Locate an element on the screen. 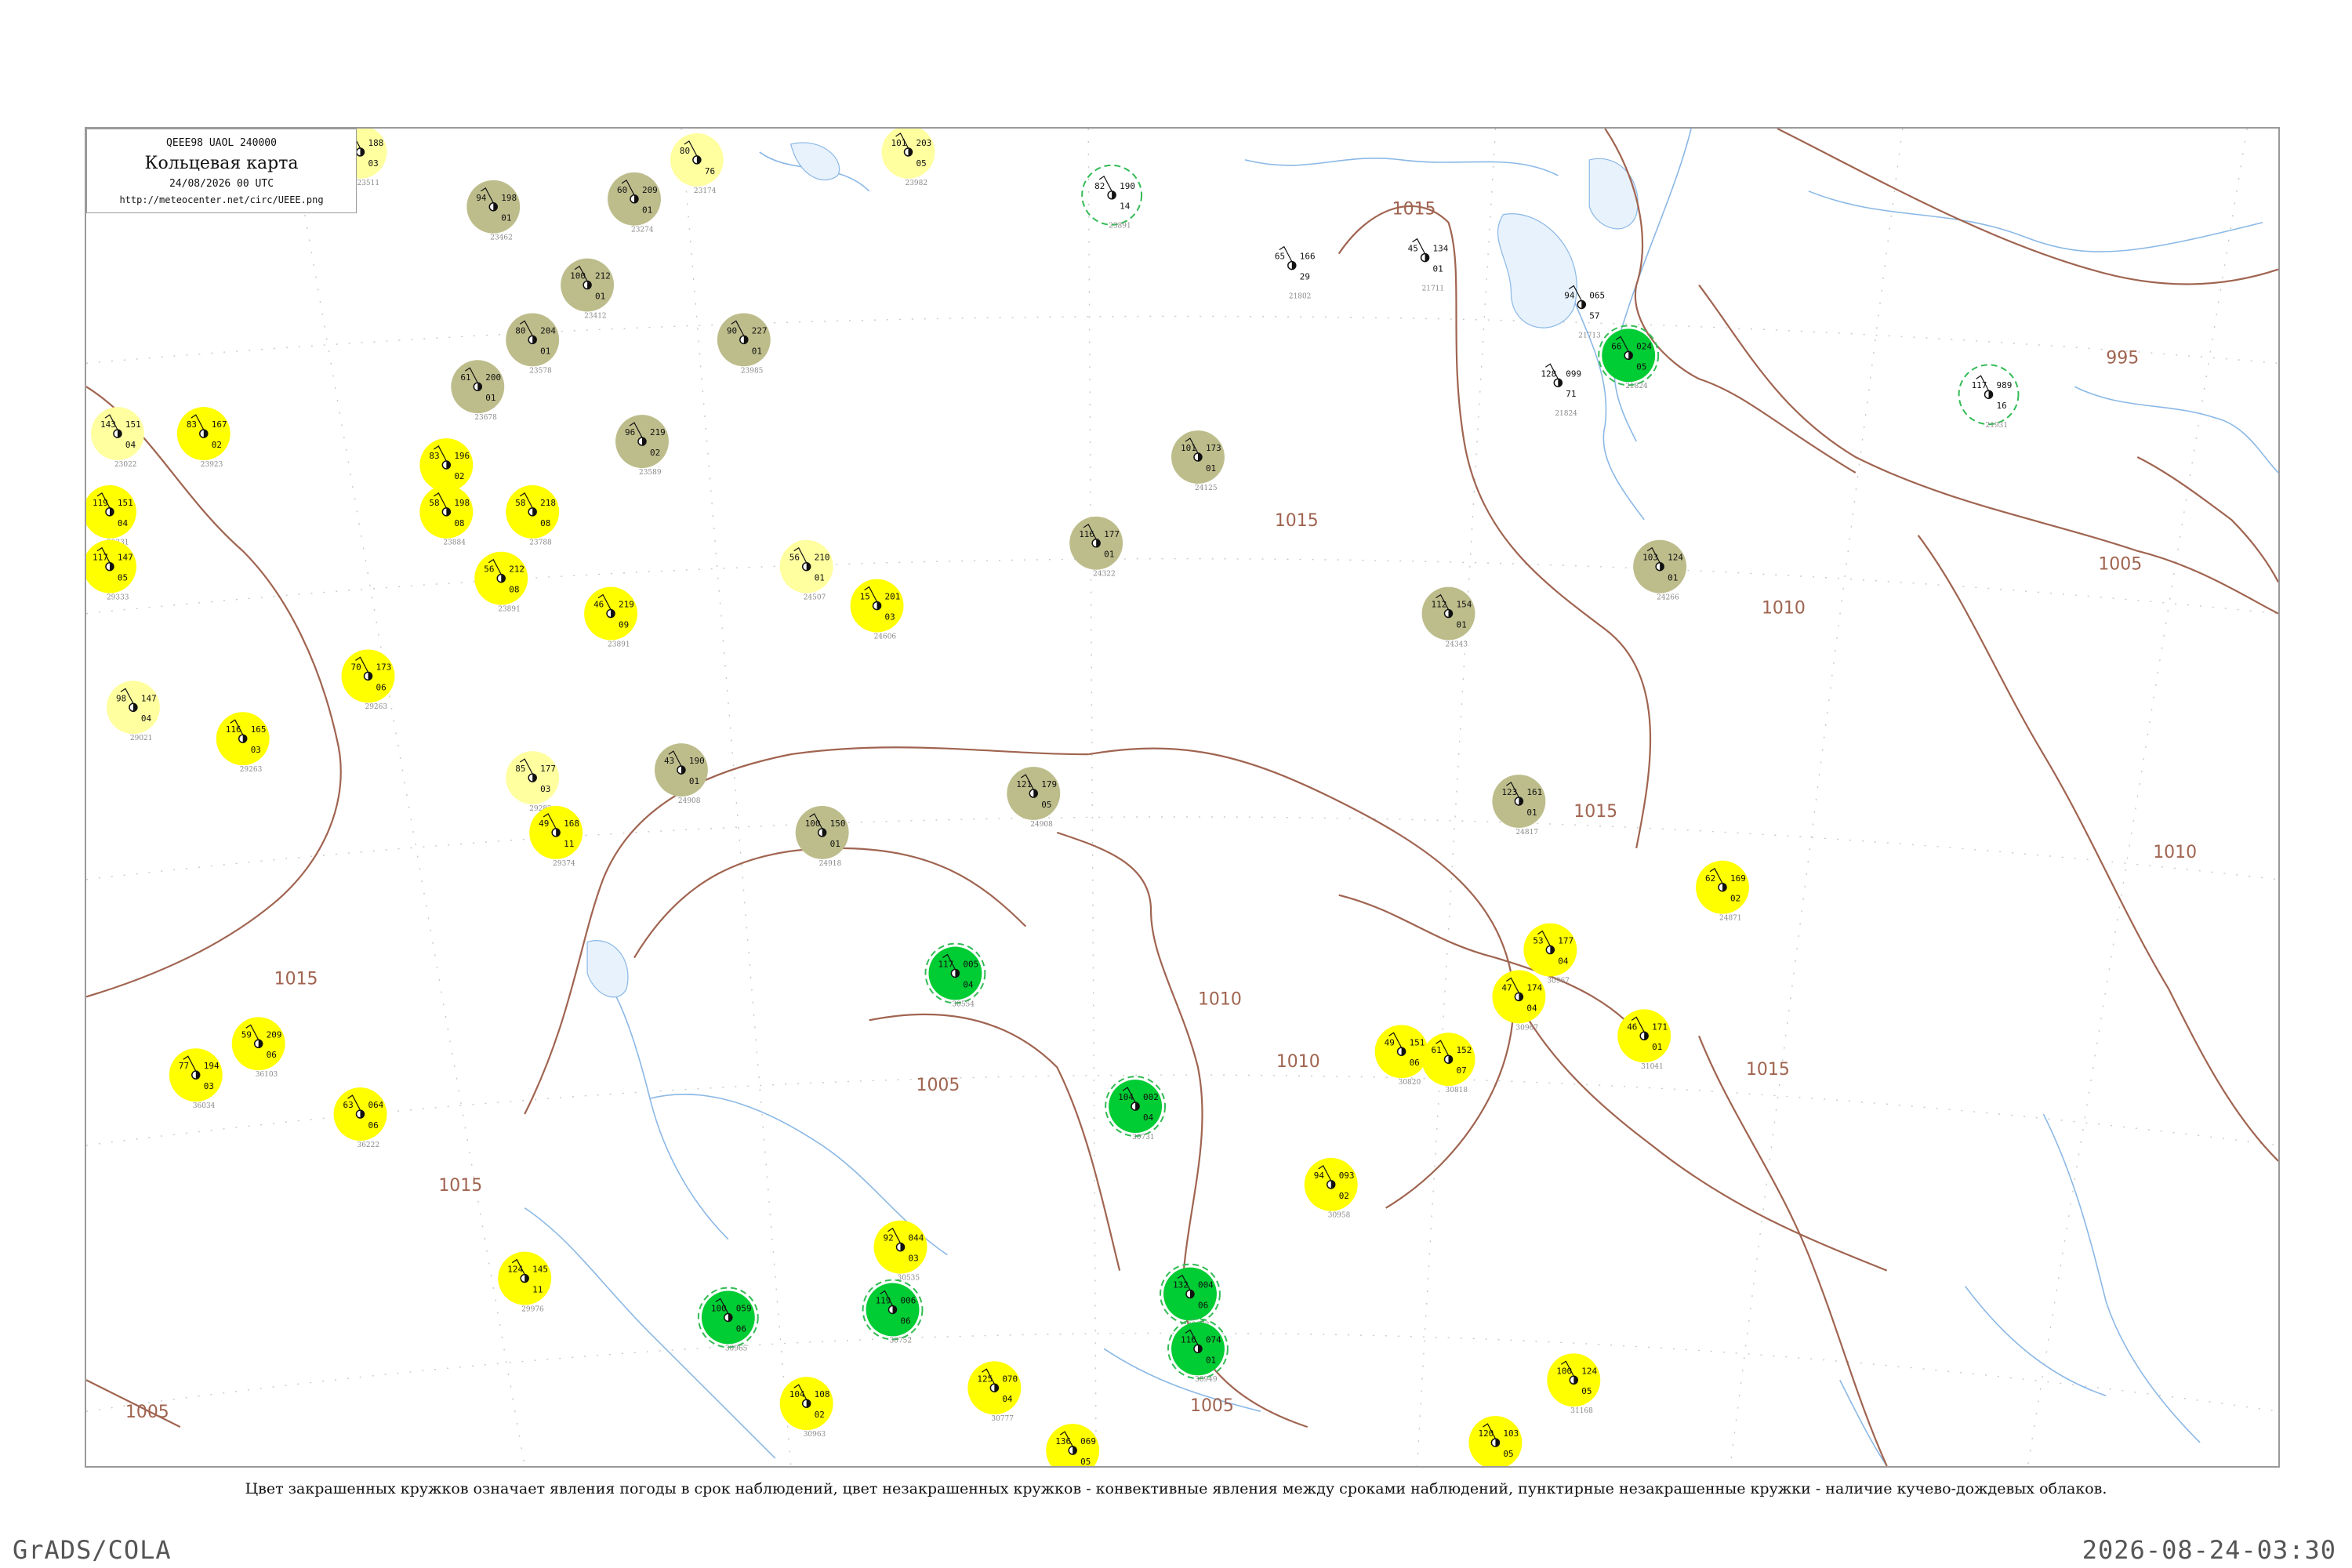 This screenshot has height=1568, width=2352. station-index: 23578 is located at coordinates (540, 371).